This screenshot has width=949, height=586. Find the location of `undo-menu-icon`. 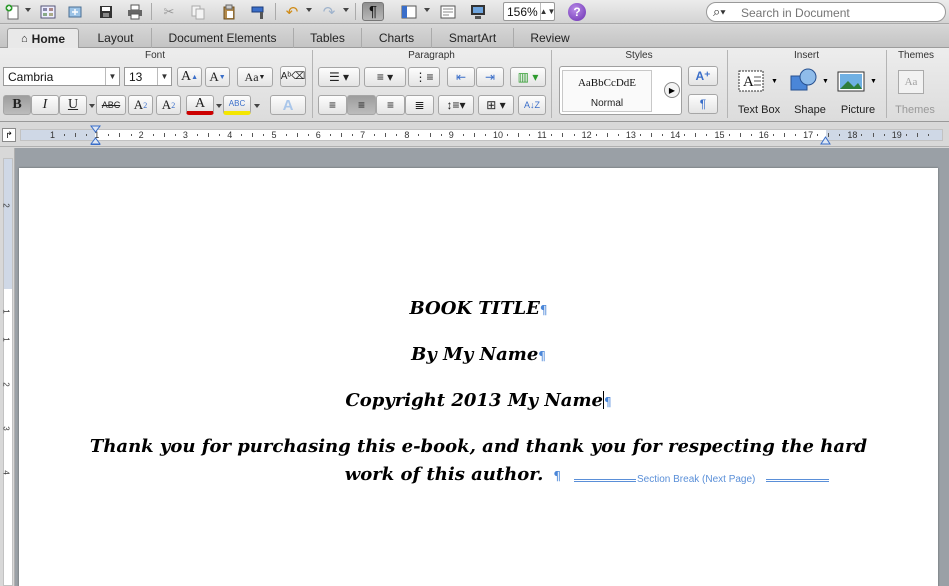

undo-menu-icon is located at coordinates (309, 10).